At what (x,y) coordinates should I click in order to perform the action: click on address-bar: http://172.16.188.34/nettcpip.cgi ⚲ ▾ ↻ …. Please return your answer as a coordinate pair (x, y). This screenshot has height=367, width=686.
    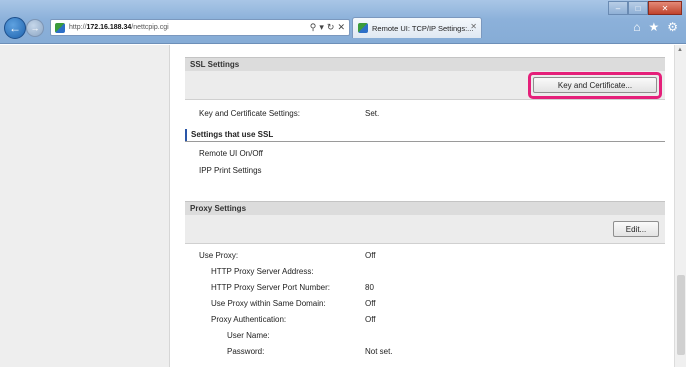
    Looking at the image, I should click on (200, 27).